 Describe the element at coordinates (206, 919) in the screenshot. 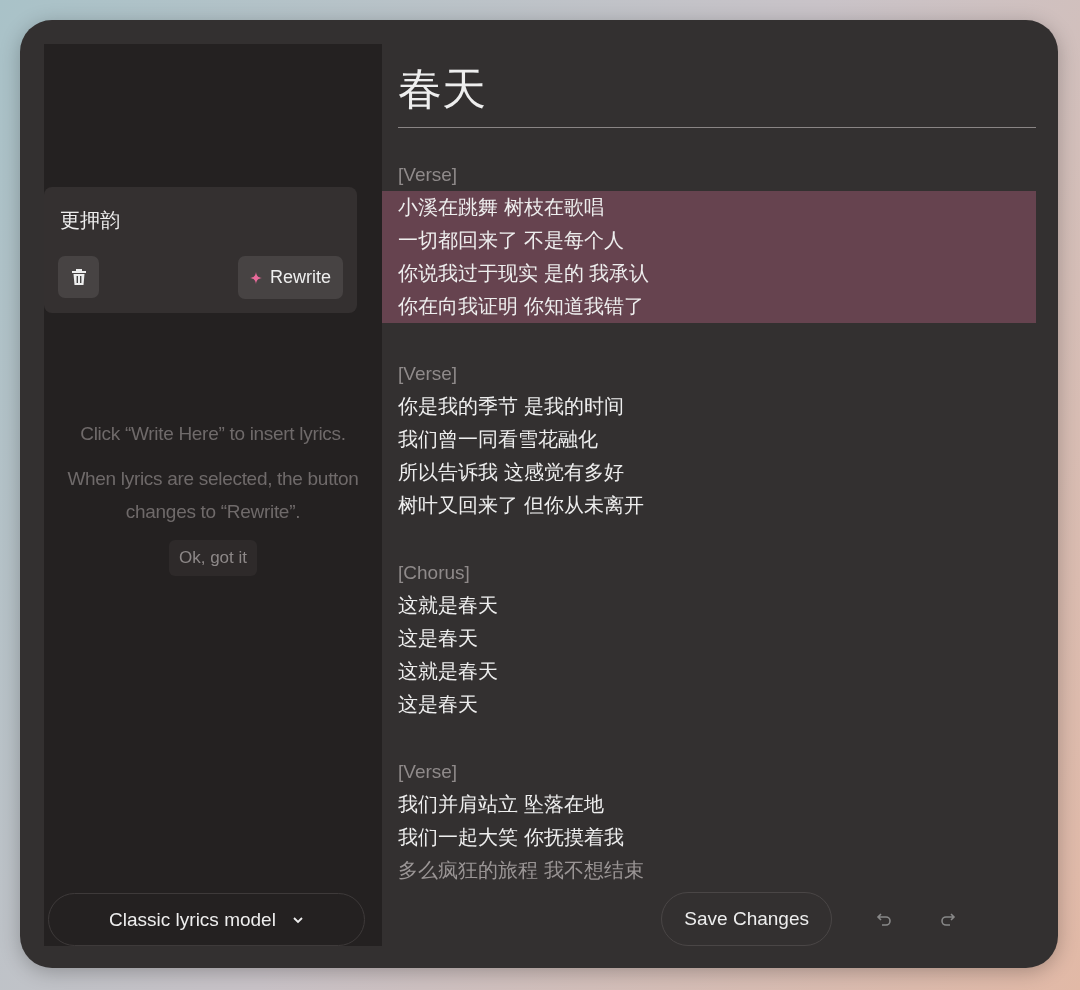

I see `model-dropdown: Classic lyrics model` at that location.